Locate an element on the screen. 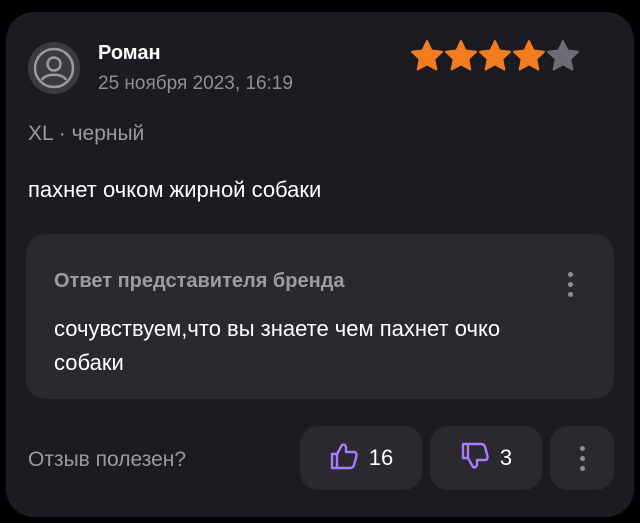 The width and height of the screenshot is (640, 523). rating-stars is located at coordinates (495, 56).